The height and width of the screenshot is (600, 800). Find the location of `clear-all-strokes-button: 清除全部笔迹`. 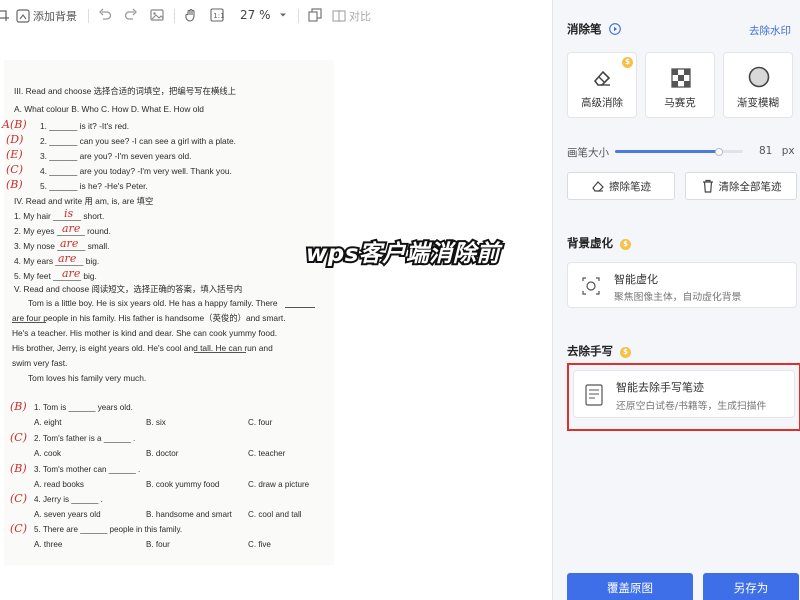

clear-all-strokes-button: 清除全部笔迹 is located at coordinates (741, 186).